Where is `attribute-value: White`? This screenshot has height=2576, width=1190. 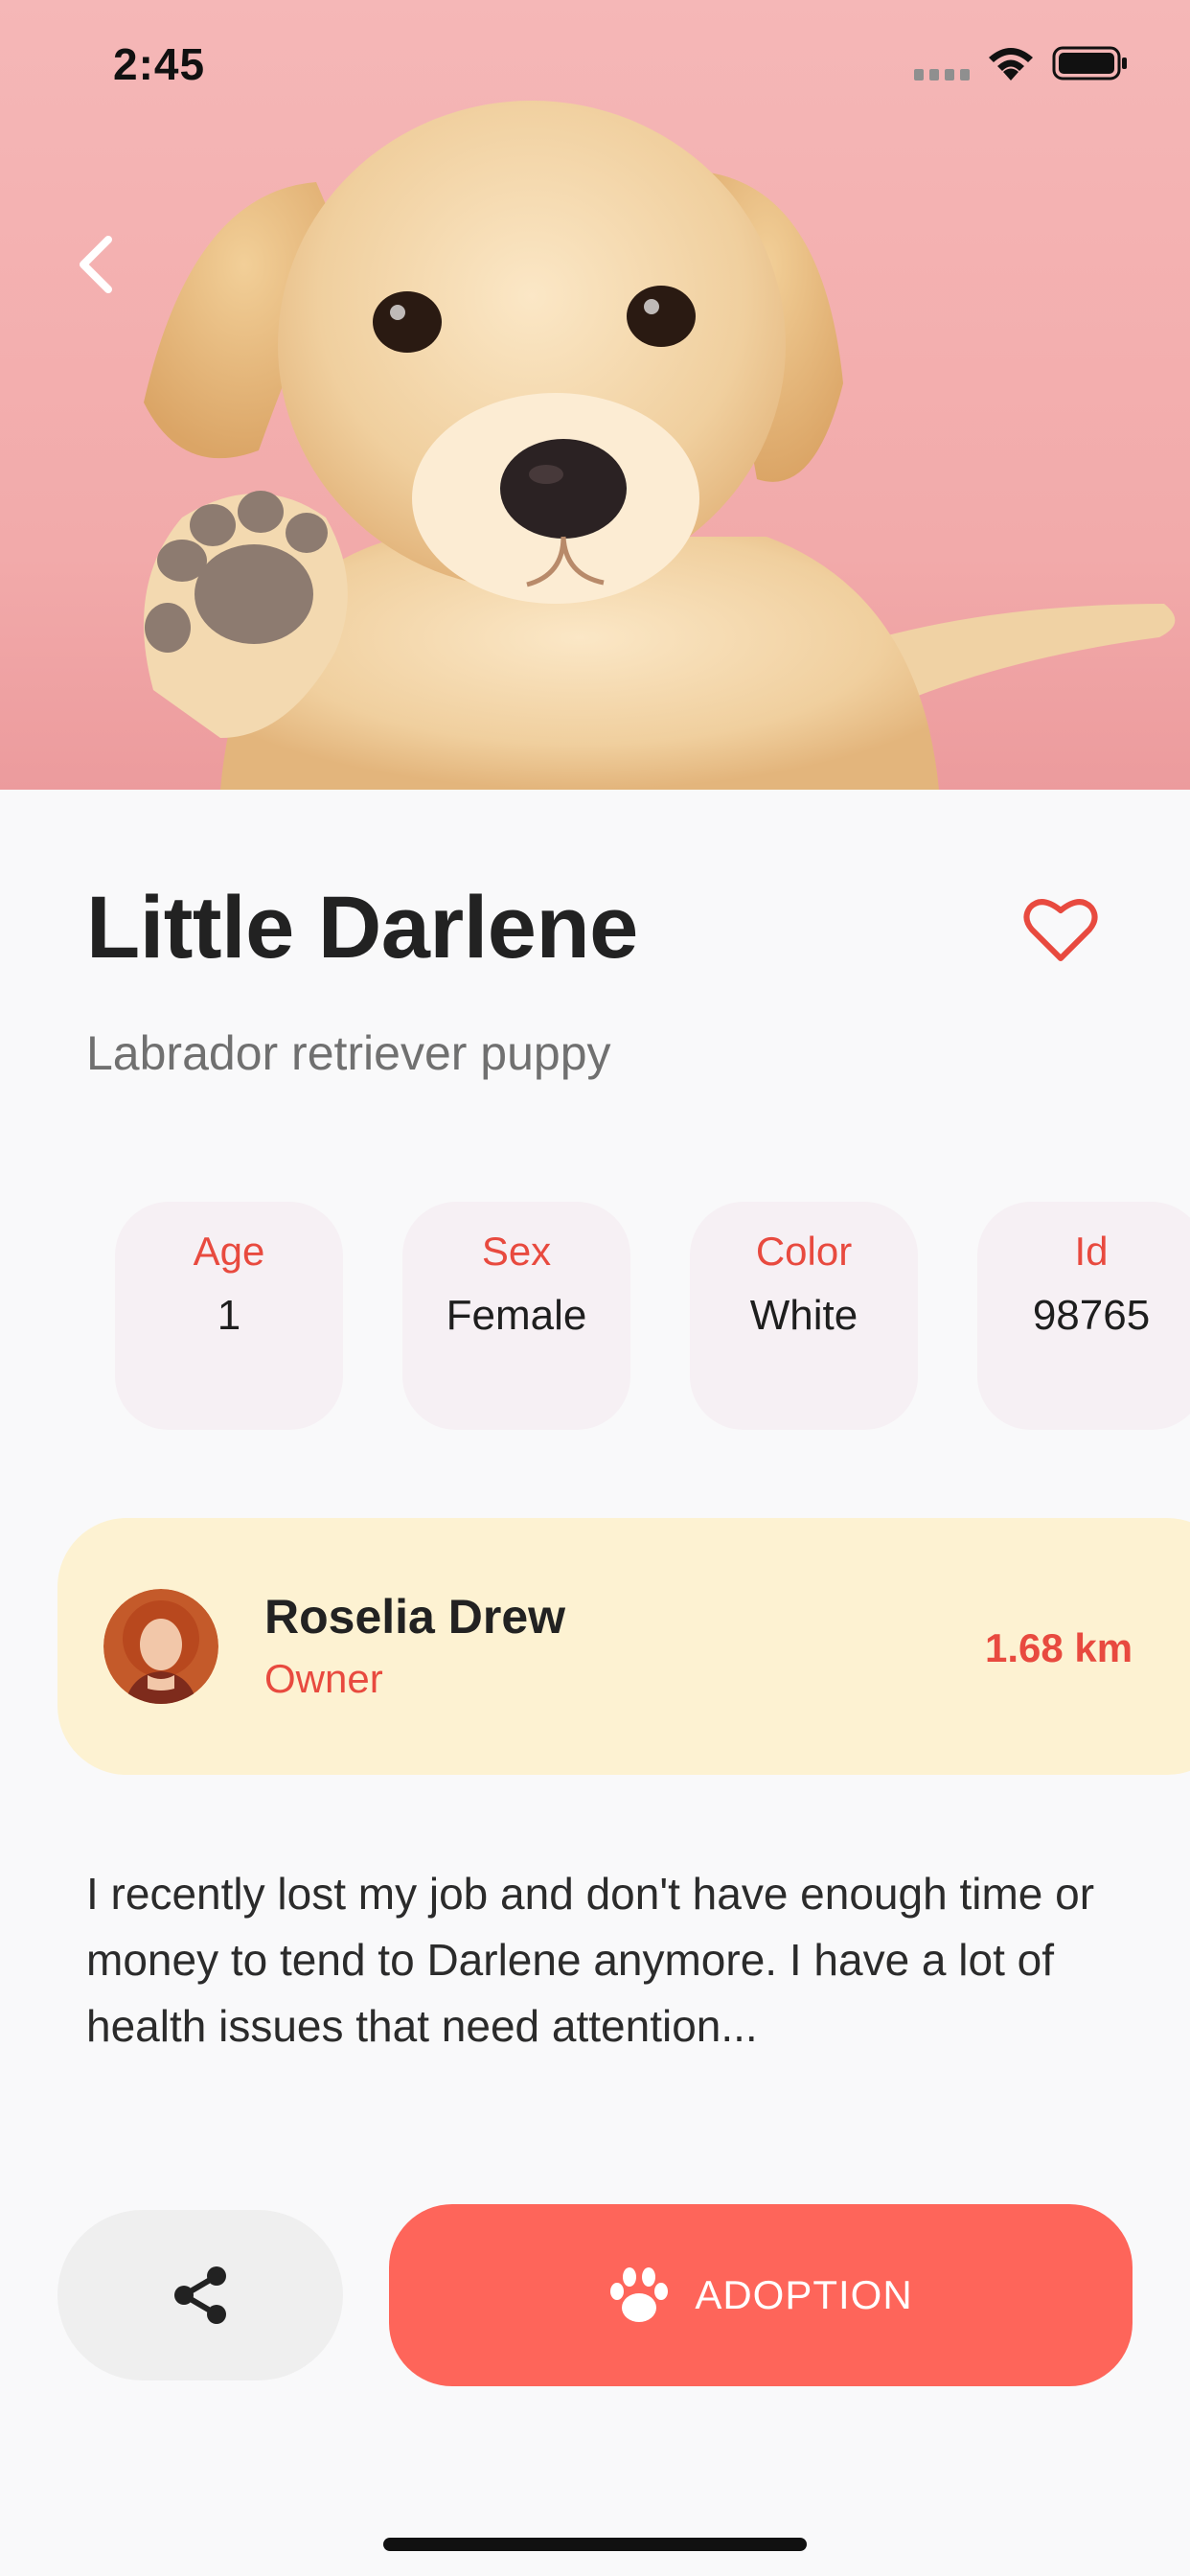 attribute-value: White is located at coordinates (804, 1315).